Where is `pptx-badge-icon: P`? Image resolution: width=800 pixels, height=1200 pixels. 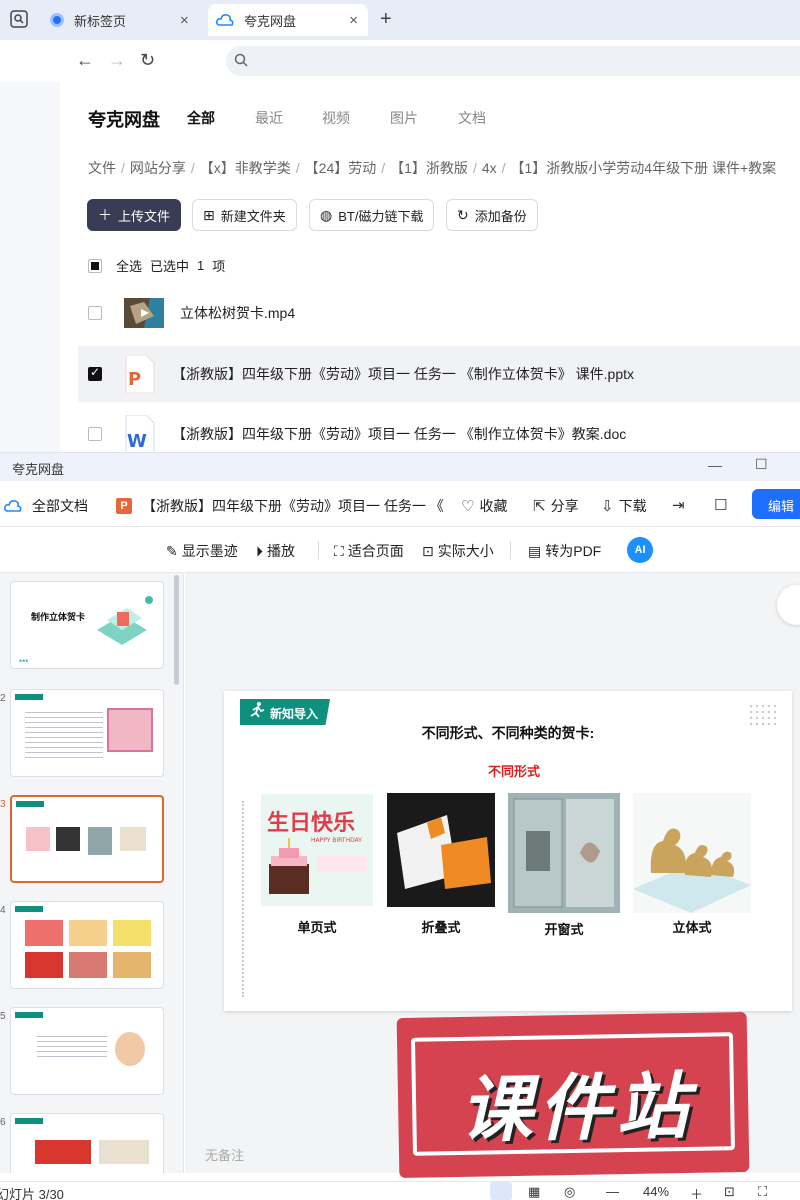
pptx-badge-icon: P is located at coordinates (124, 506).